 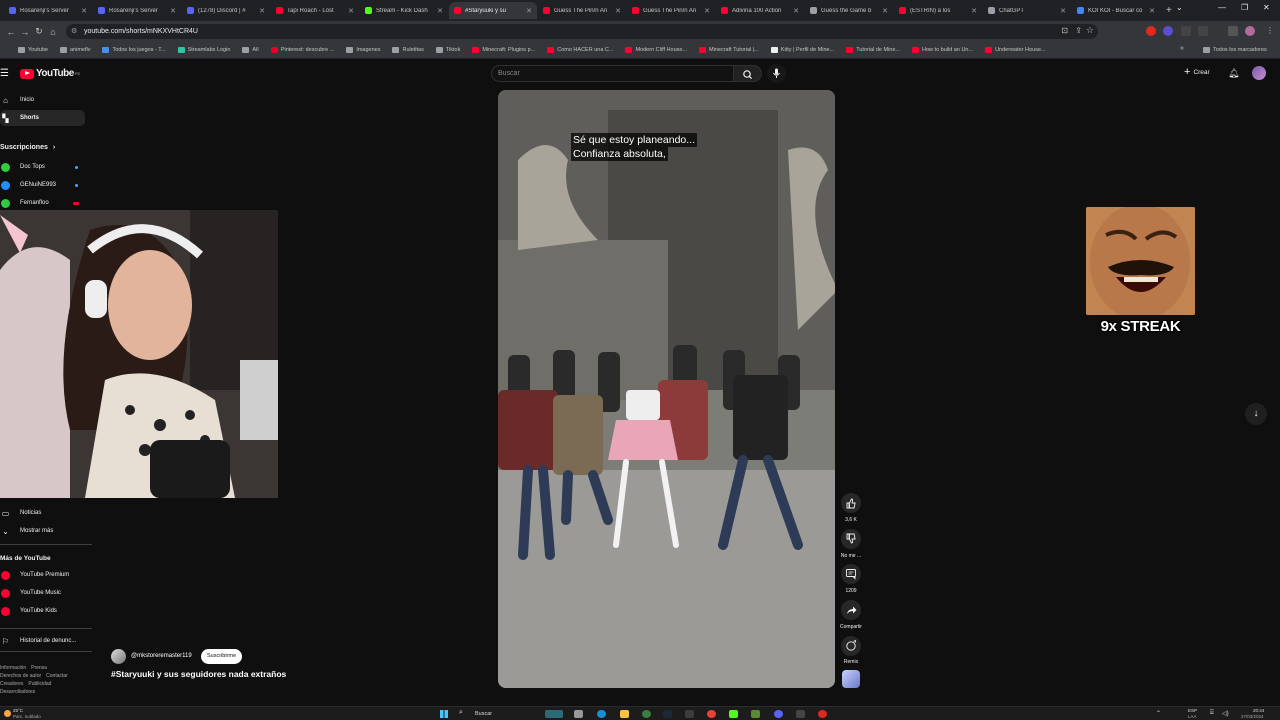 I want to click on browser-tab: (1278) Discord | # ✕, so click(x=226, y=10).